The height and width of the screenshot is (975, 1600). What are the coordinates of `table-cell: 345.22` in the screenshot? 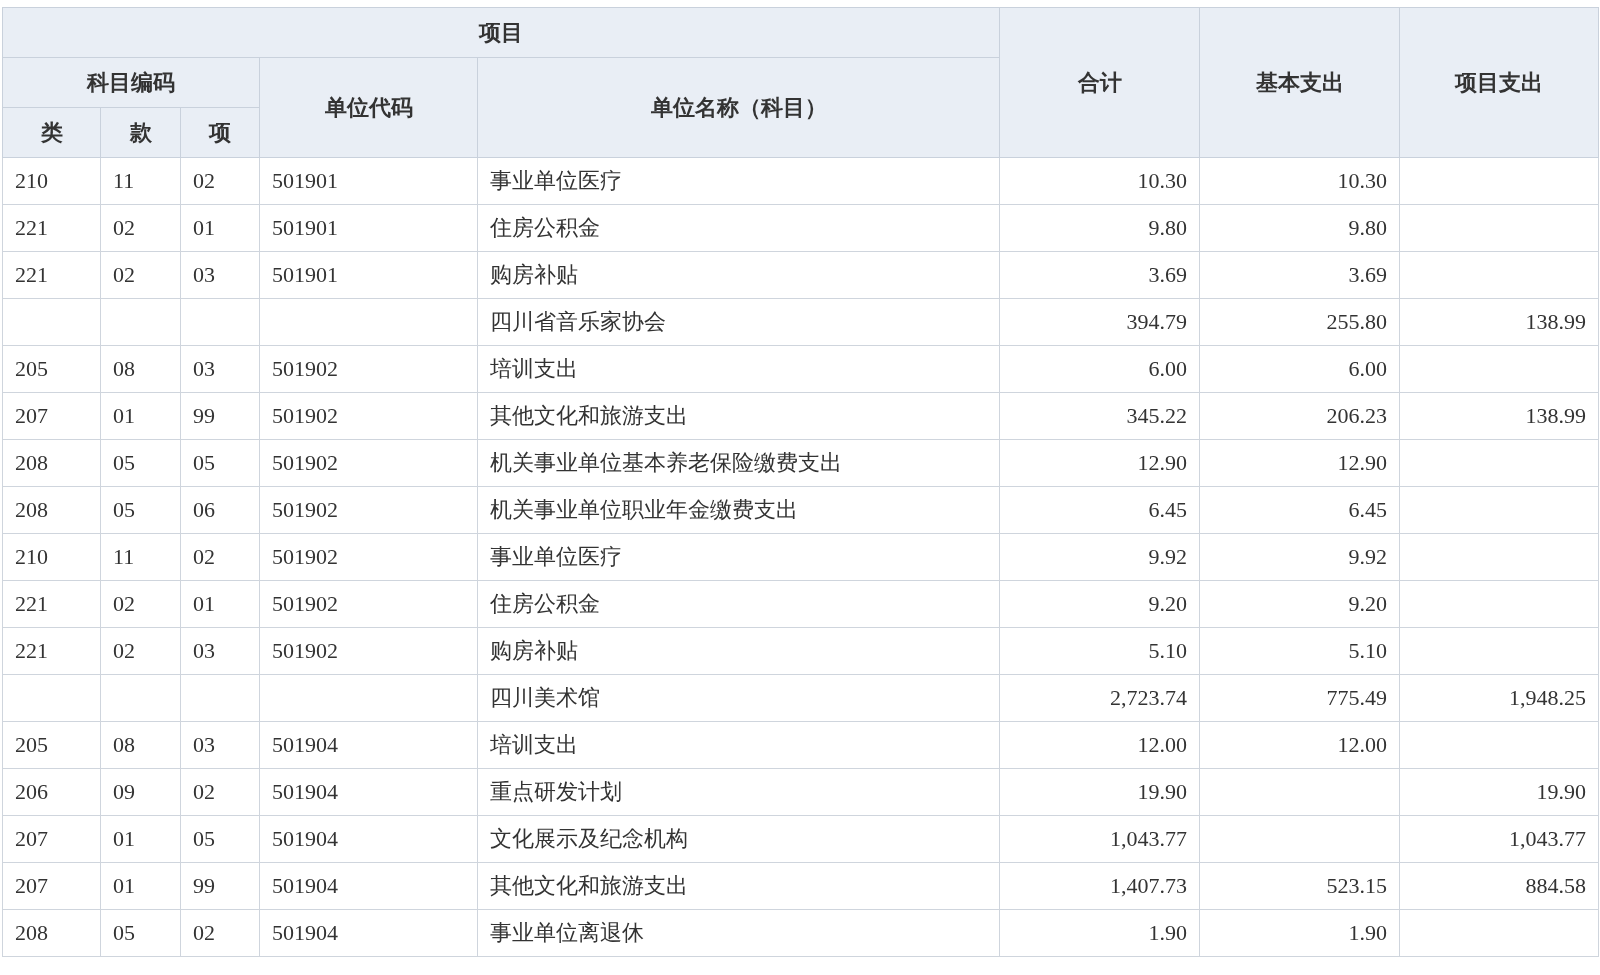 It's located at (1099, 416).